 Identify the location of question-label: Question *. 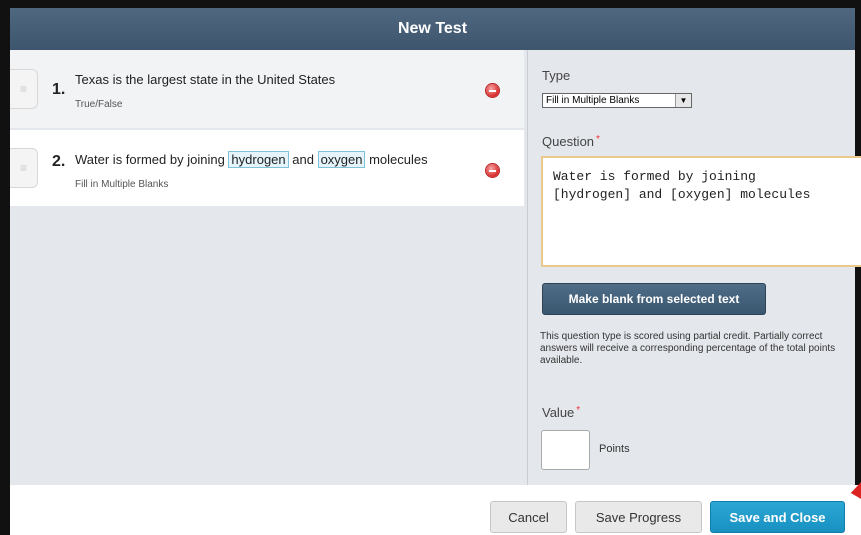
(571, 141).